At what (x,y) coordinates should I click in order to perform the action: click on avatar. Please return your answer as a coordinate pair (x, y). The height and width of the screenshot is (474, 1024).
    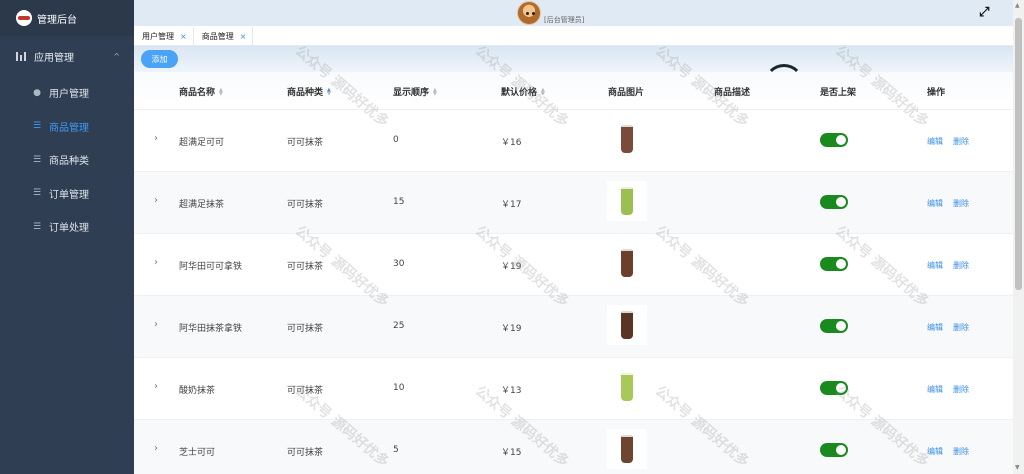
    Looking at the image, I should click on (529, 13).